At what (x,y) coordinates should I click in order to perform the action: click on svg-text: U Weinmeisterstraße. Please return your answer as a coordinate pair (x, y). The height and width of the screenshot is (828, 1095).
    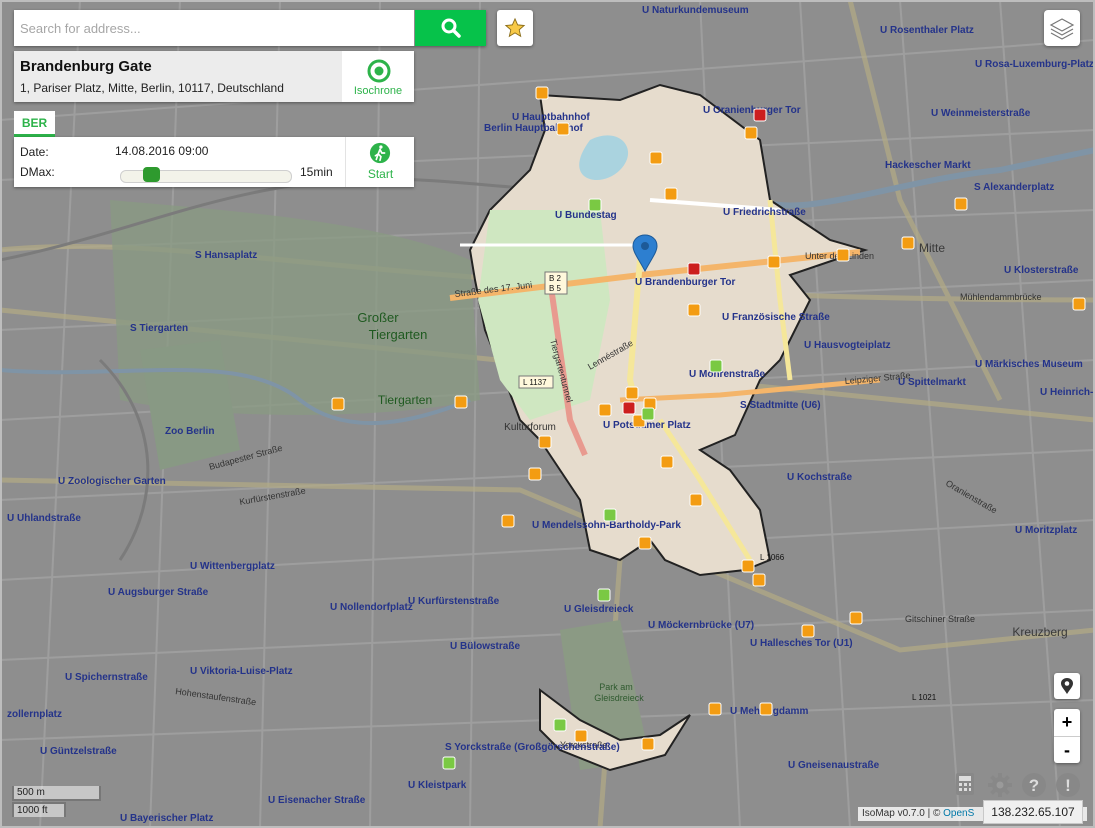
    Looking at the image, I should click on (981, 113).